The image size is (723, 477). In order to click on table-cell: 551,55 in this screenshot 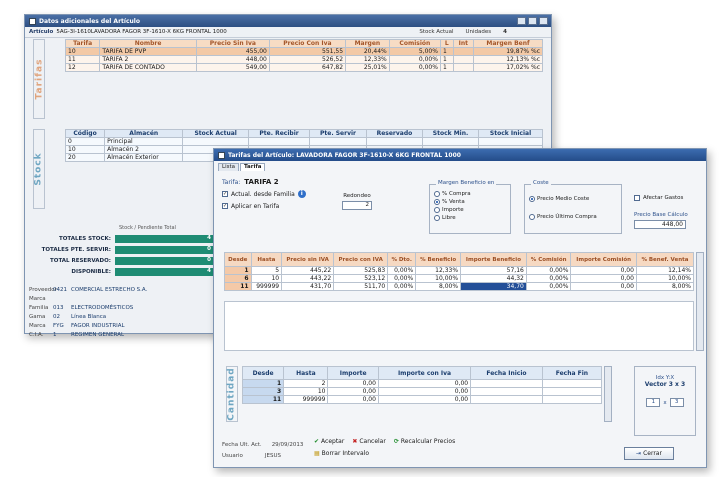, I will do `click(307, 51)`.